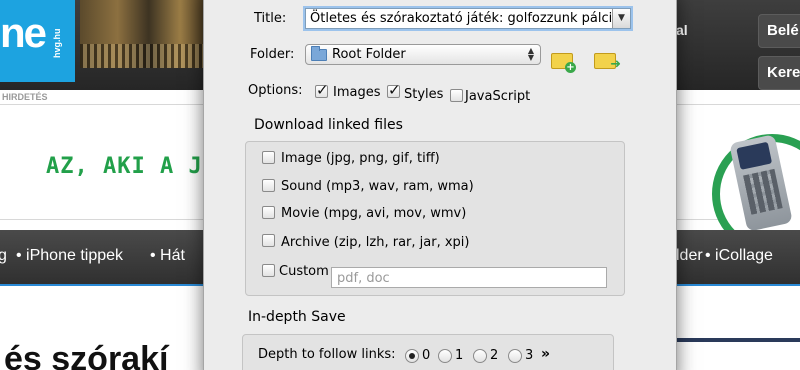 This screenshot has width=800, height=370. I want to click on article-title: és szórakí, so click(86, 355).